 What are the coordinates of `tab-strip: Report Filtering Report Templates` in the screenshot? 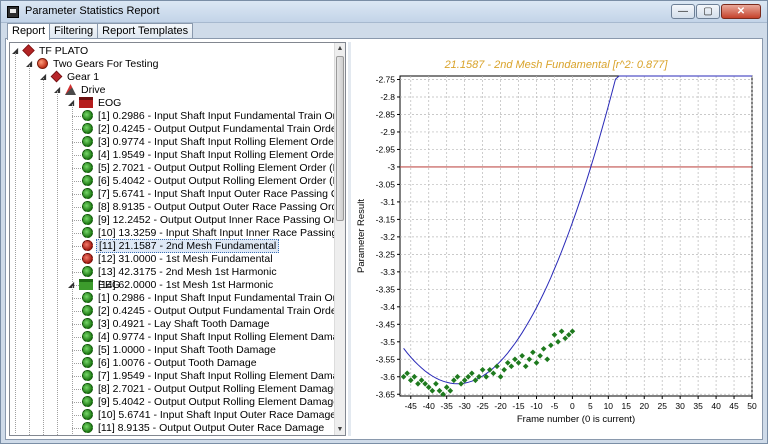 It's located at (100, 31).